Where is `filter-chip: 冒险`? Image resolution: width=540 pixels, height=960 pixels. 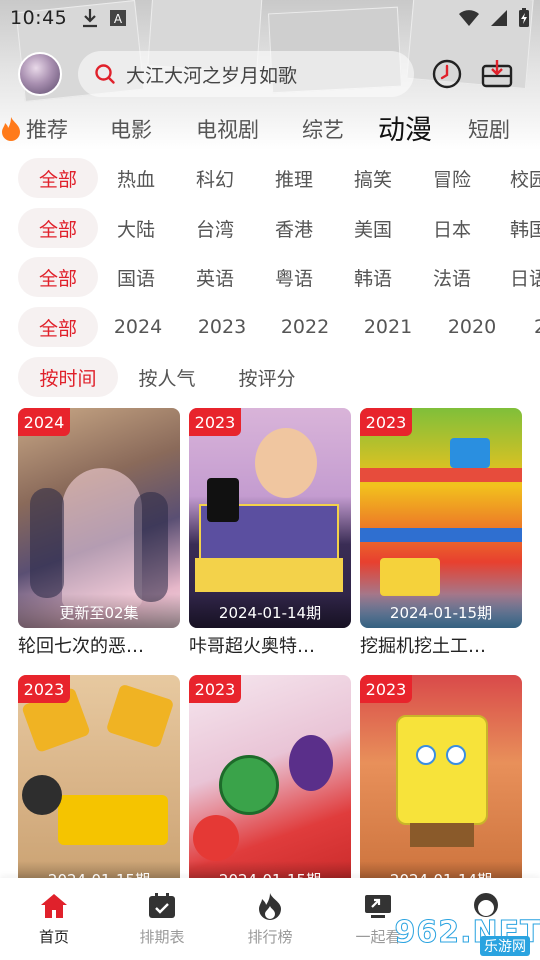
filter-chip: 冒险 is located at coordinates (452, 178).